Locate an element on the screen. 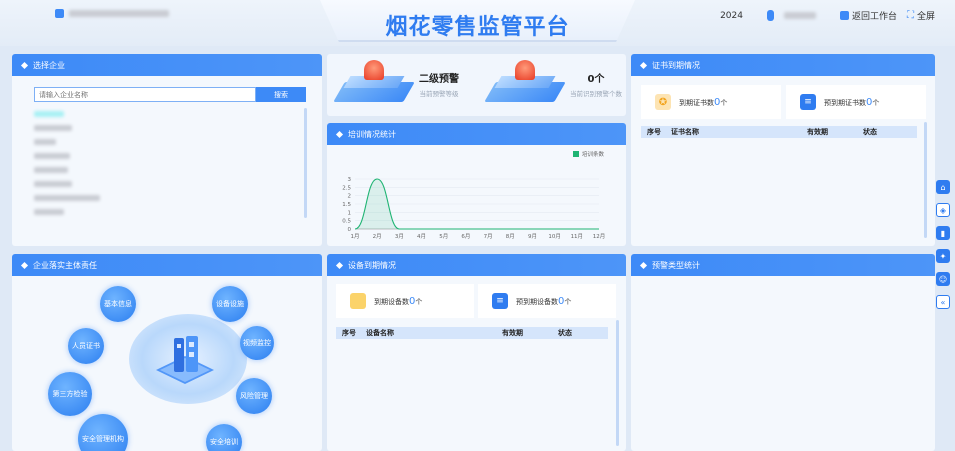  blurred-username is located at coordinates (799, 15).